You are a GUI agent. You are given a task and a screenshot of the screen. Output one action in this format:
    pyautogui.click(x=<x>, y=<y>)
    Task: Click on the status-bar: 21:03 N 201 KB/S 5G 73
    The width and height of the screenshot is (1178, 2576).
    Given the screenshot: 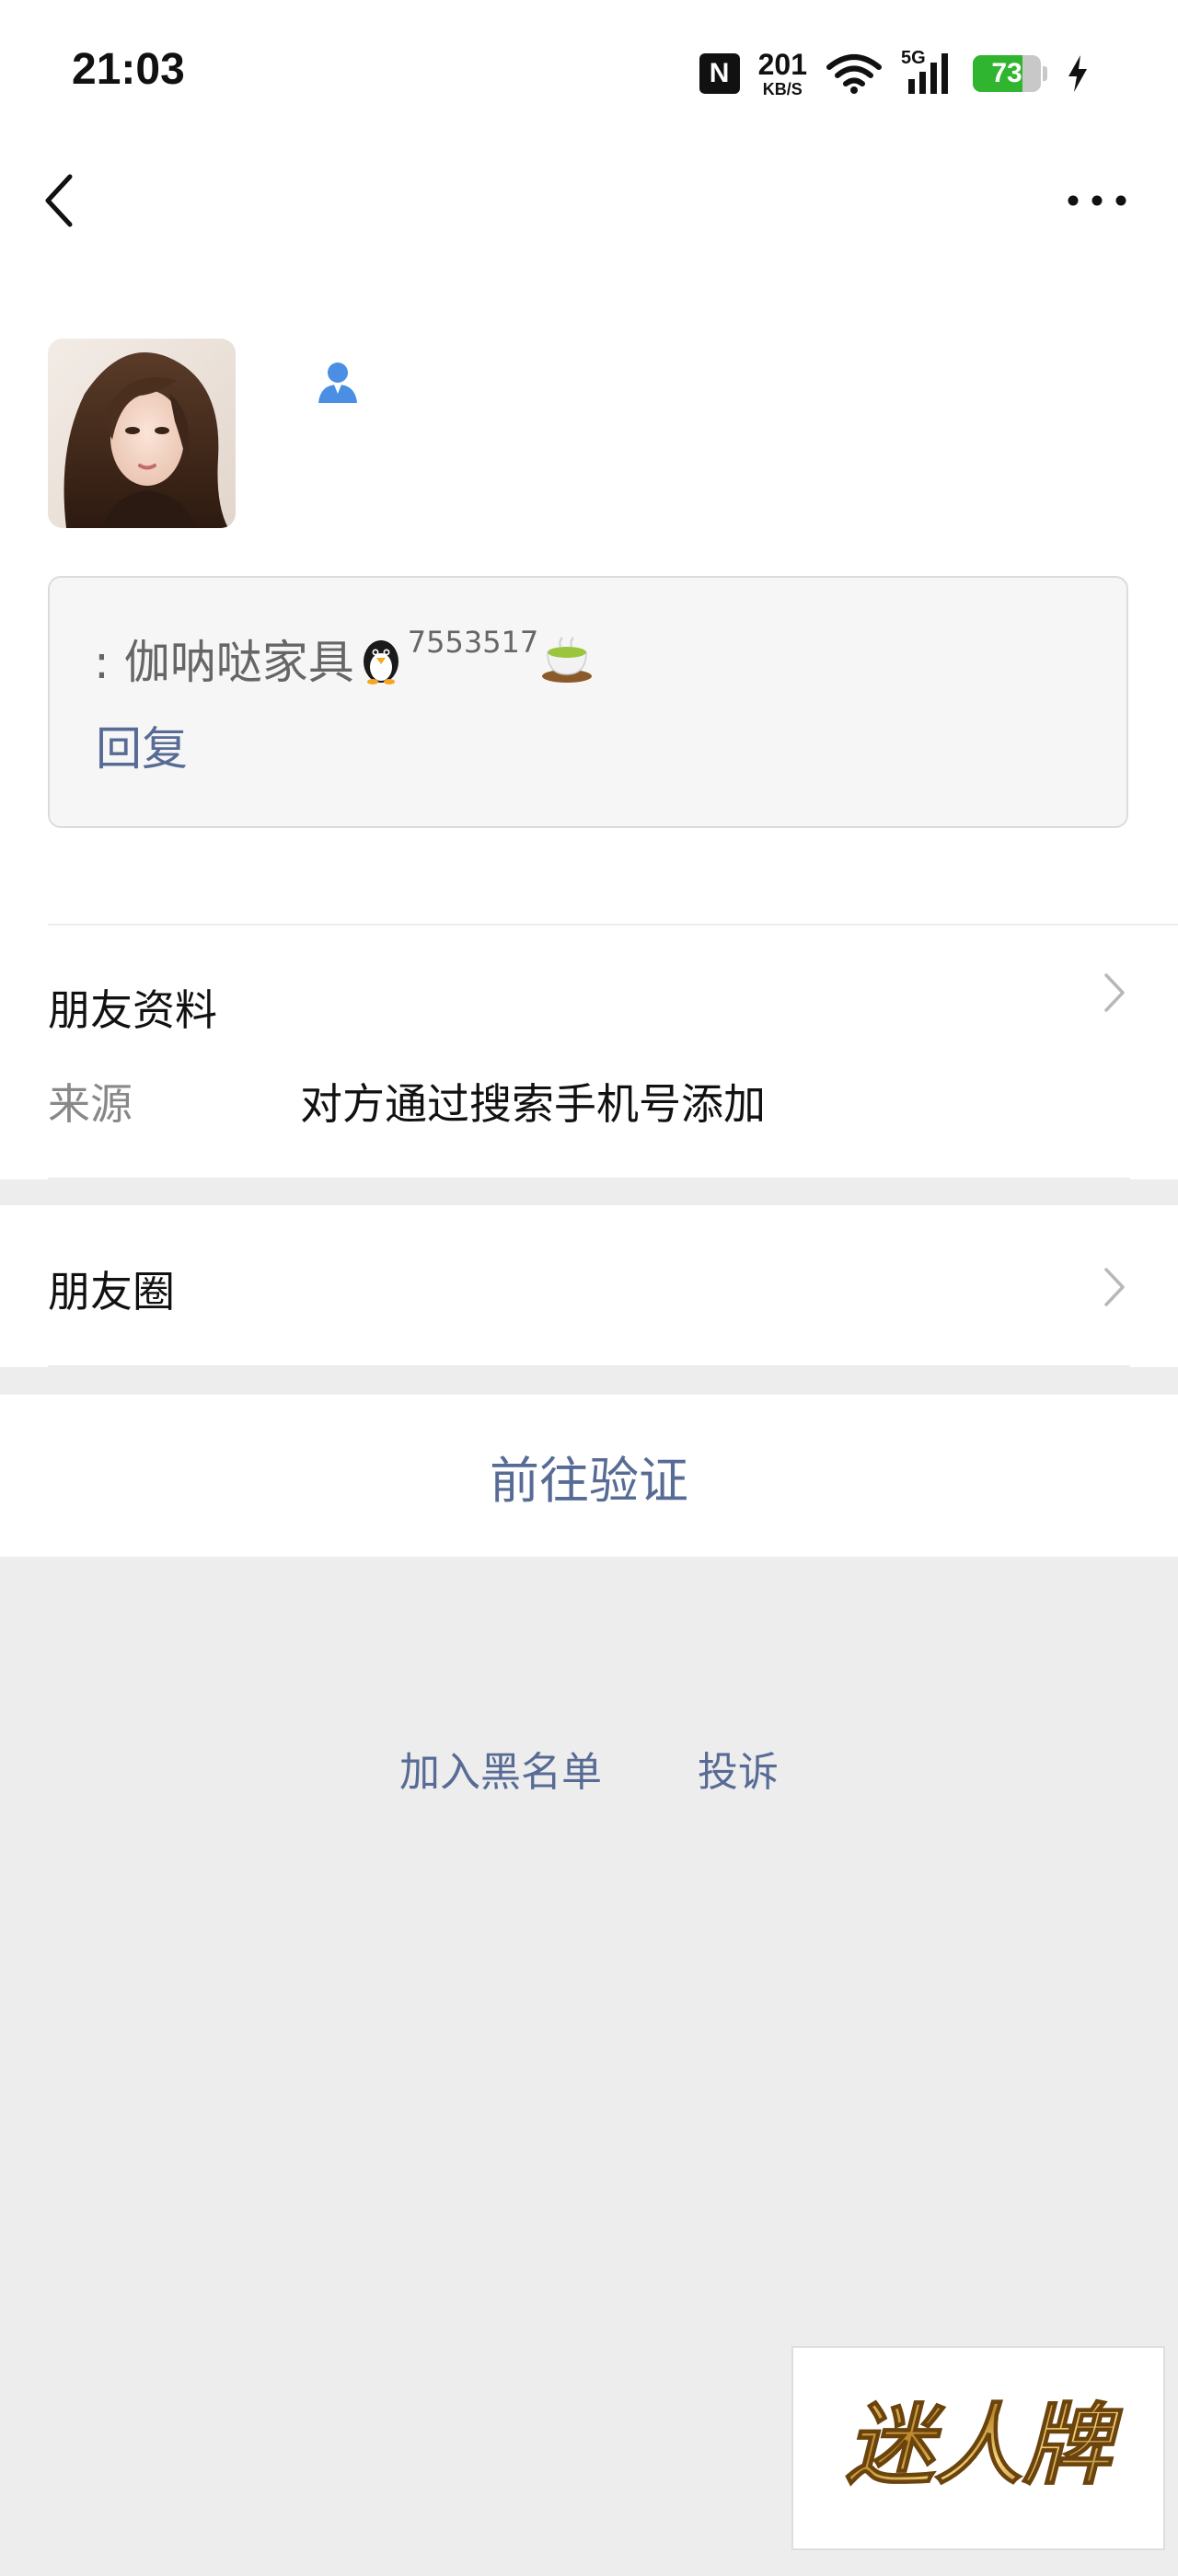 What is the action you would take?
    pyautogui.click(x=589, y=73)
    